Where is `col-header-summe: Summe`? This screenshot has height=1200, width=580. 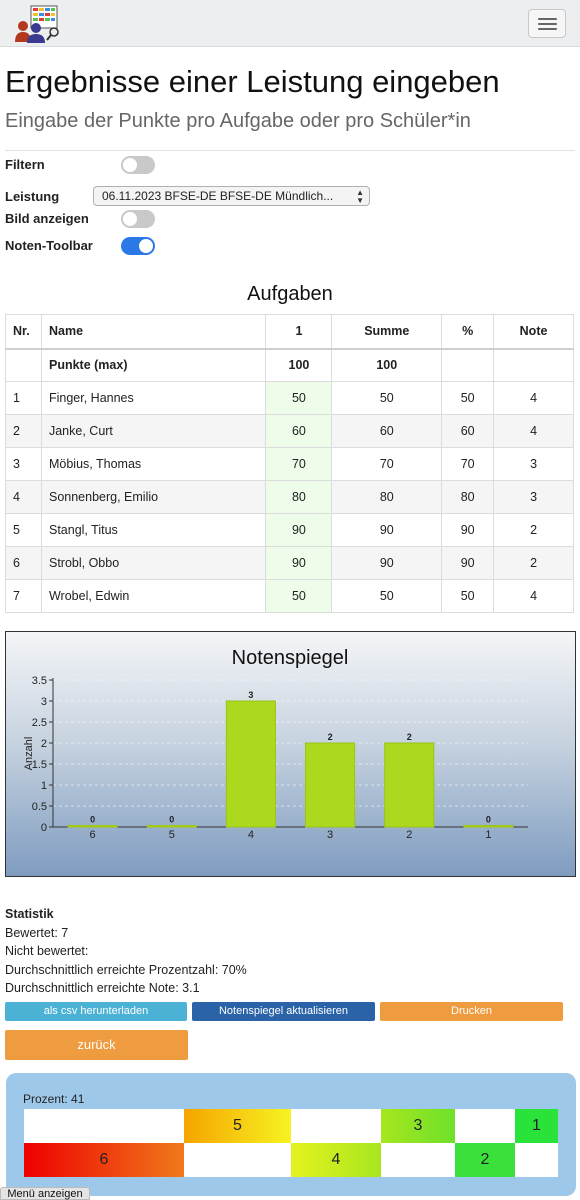
col-header-summe: Summe is located at coordinates (387, 332).